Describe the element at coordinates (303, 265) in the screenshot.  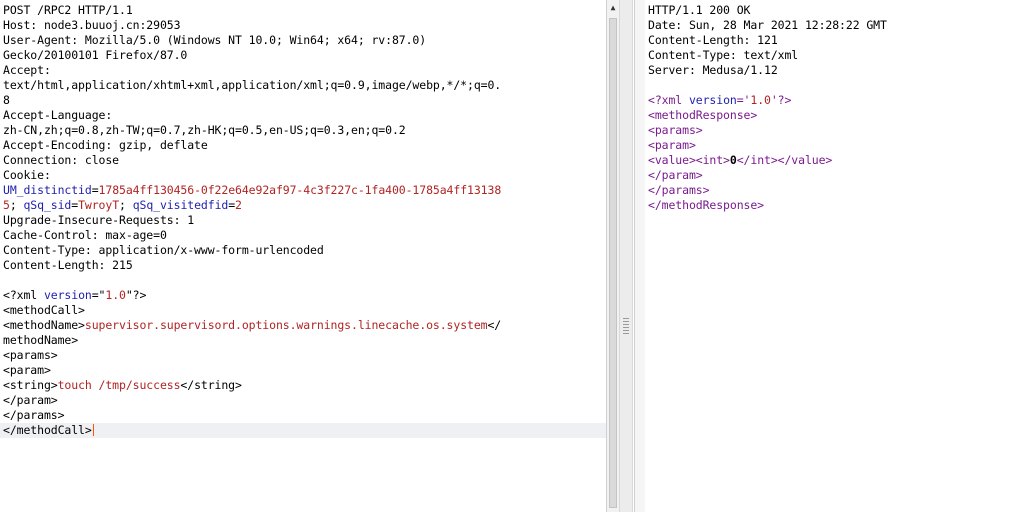
I see `request-line: Content-Length: 215` at that location.